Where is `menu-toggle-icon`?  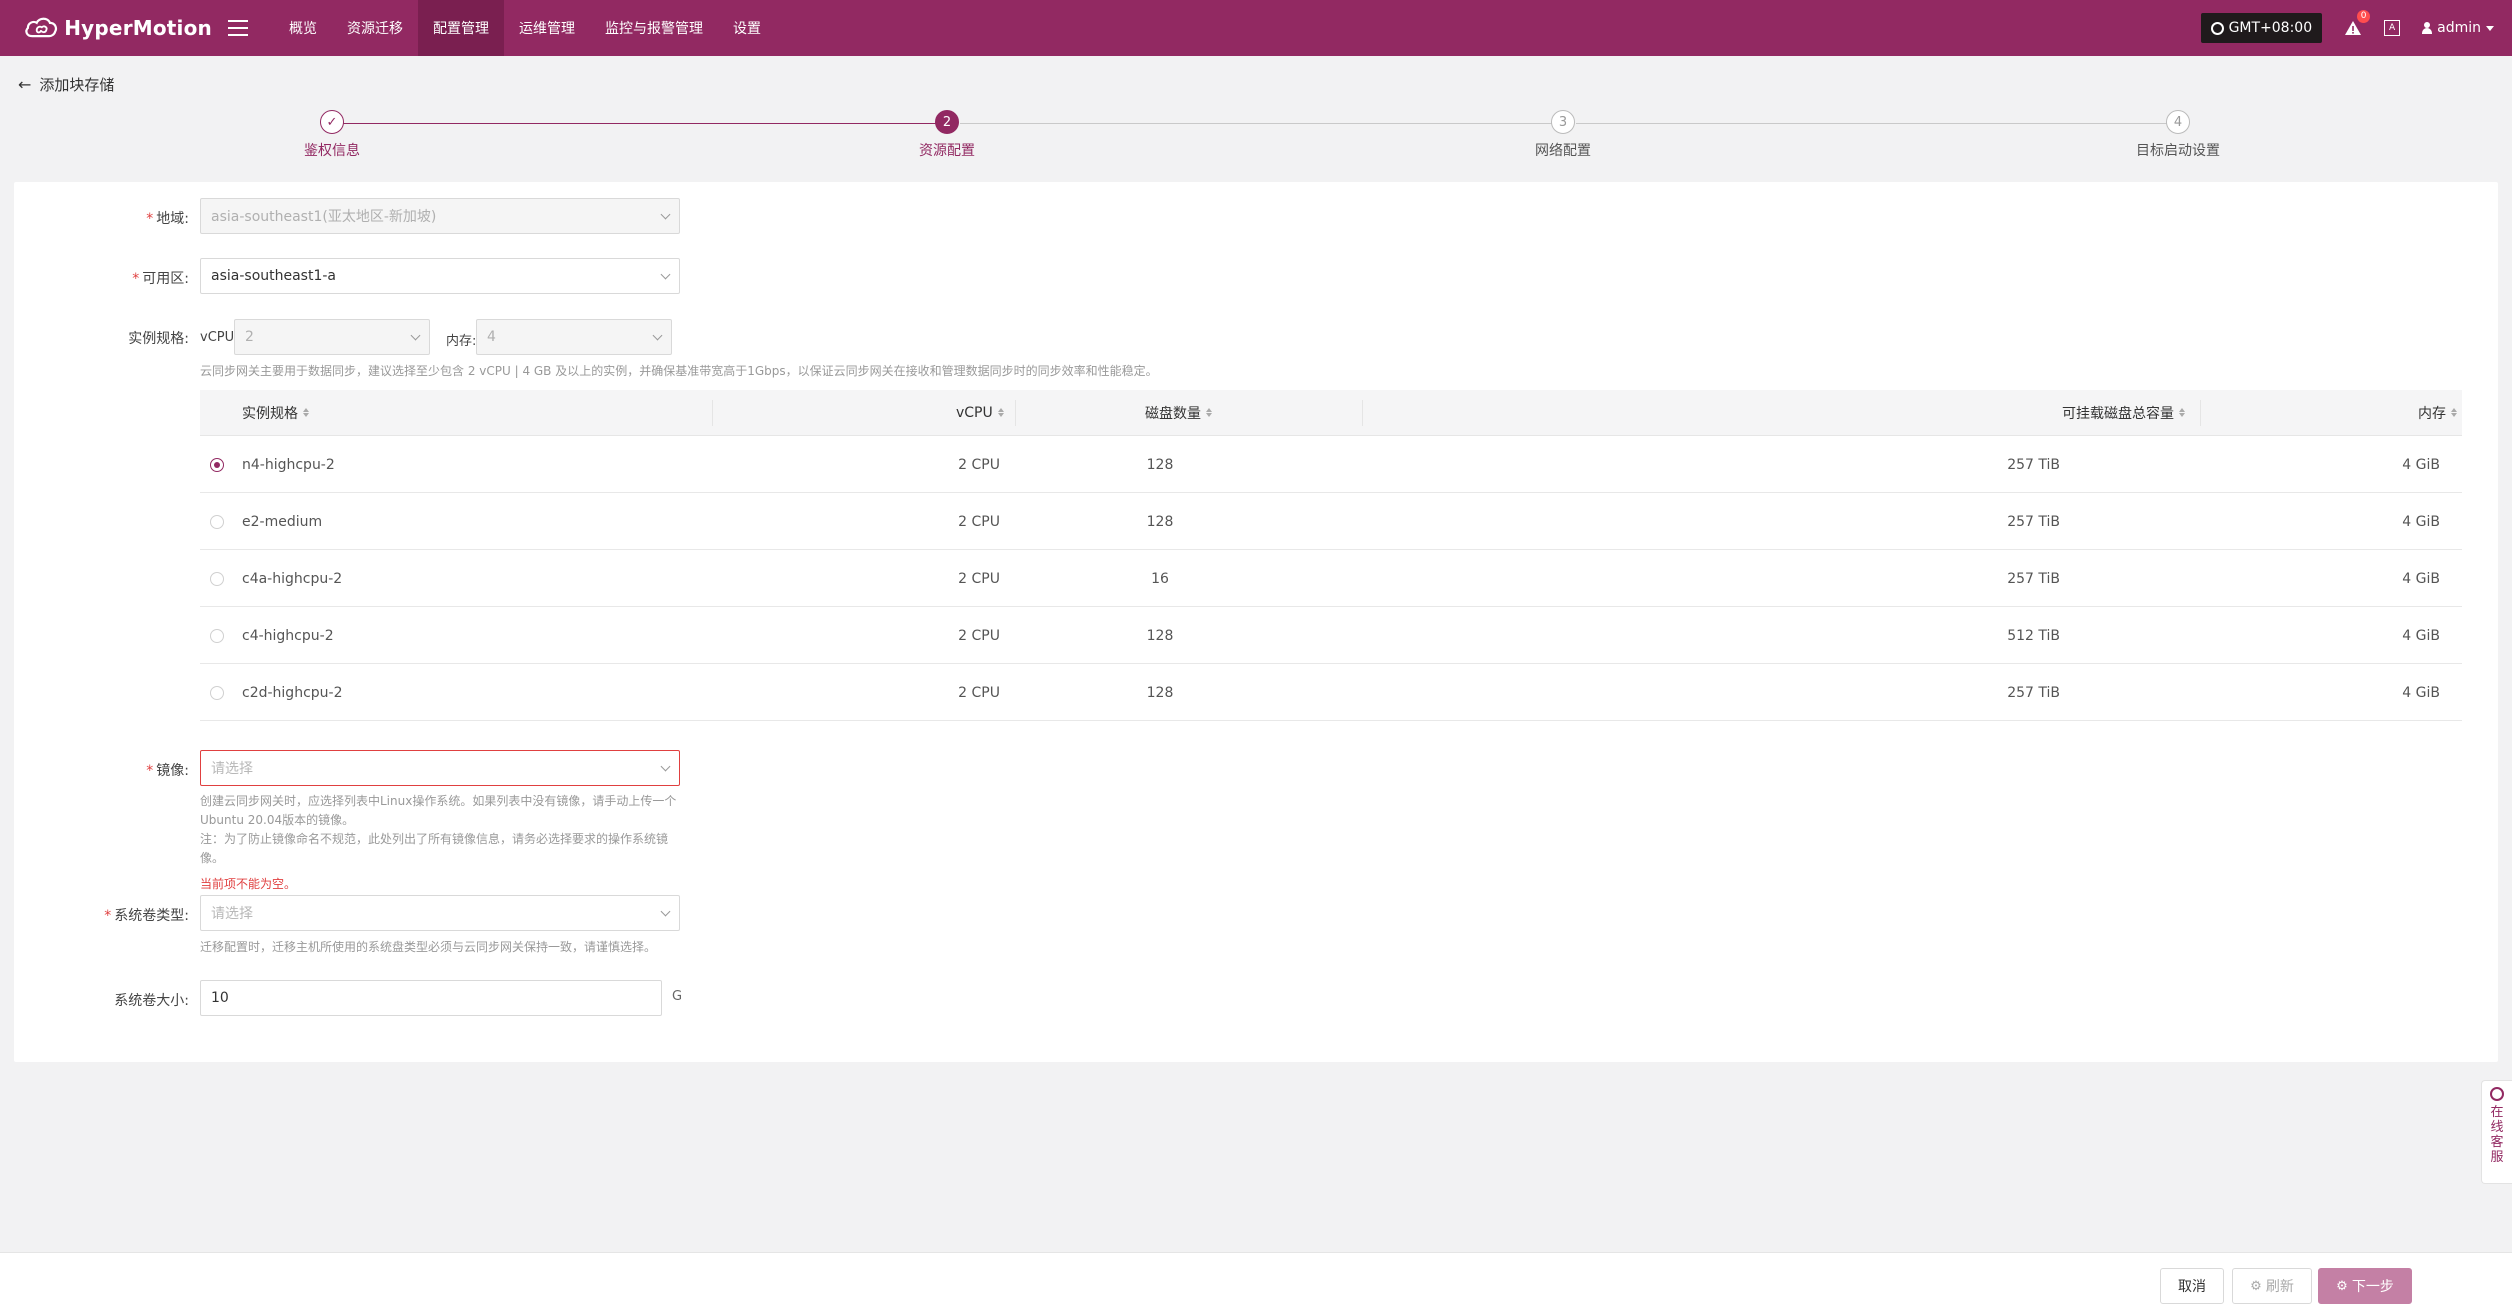 menu-toggle-icon is located at coordinates (238, 28).